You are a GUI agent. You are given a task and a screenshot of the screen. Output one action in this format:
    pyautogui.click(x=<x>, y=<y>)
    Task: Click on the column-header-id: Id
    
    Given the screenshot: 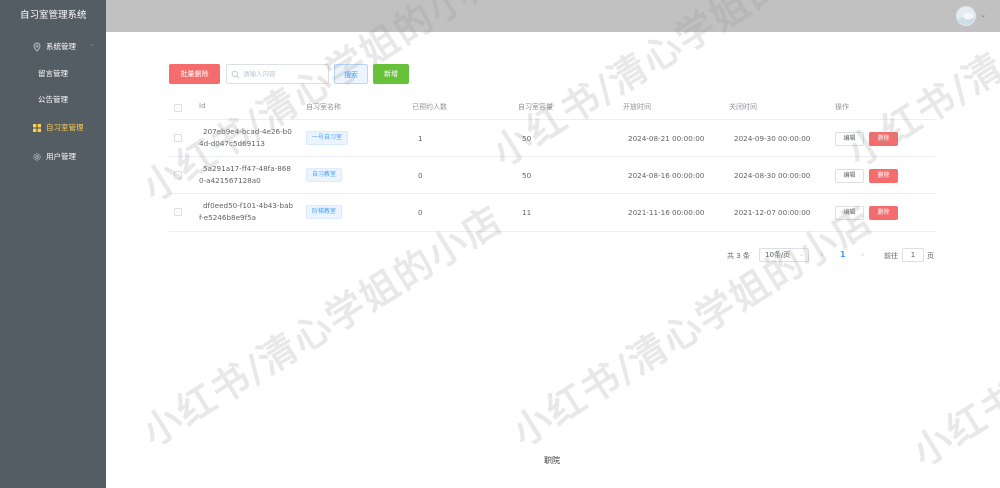 What is the action you would take?
    pyautogui.click(x=202, y=106)
    